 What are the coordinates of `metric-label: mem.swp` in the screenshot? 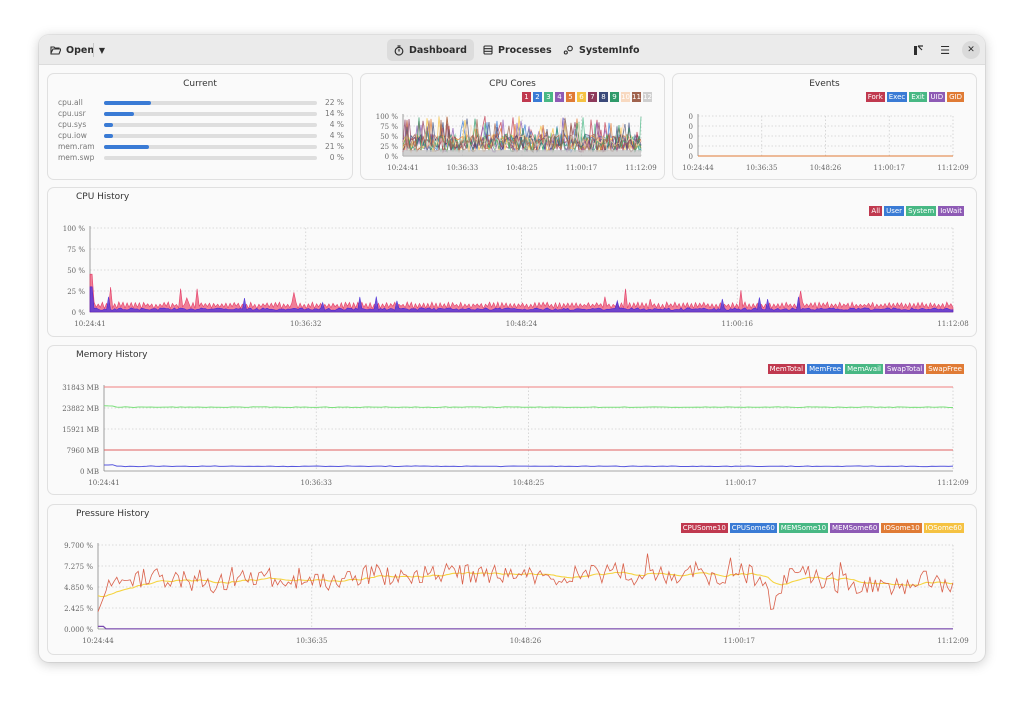 It's located at (76, 157).